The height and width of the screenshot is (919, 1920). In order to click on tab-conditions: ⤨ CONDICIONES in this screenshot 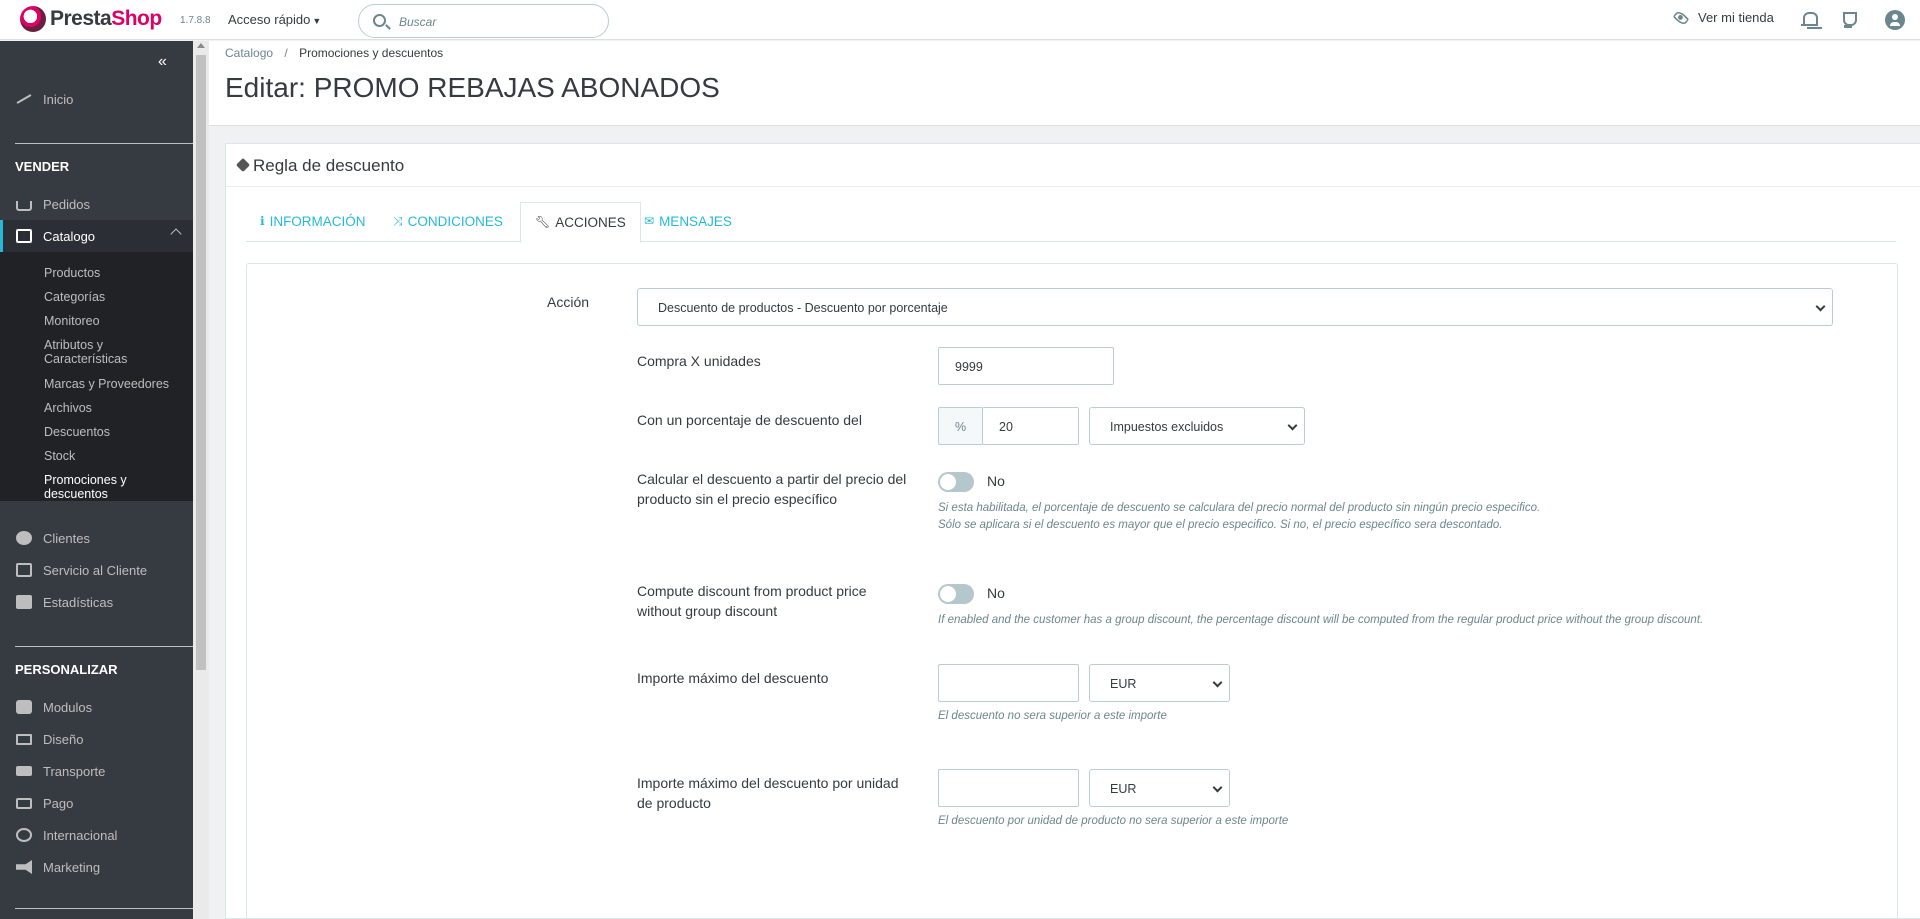, I will do `click(448, 222)`.